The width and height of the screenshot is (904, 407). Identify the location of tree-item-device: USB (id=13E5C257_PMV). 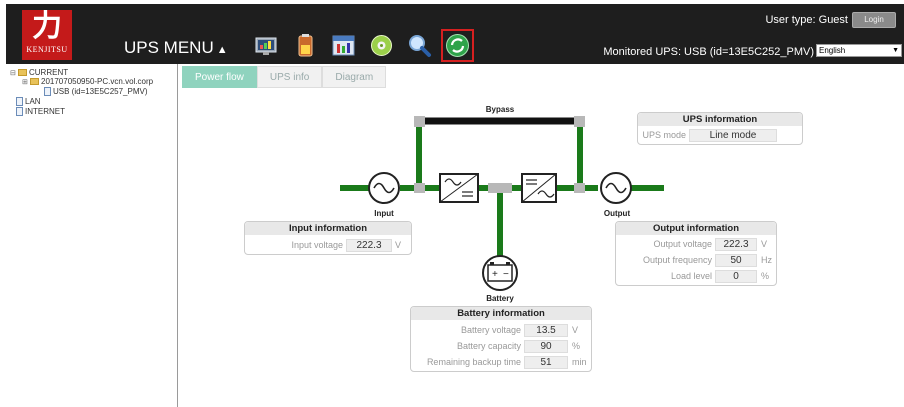
(96, 91).